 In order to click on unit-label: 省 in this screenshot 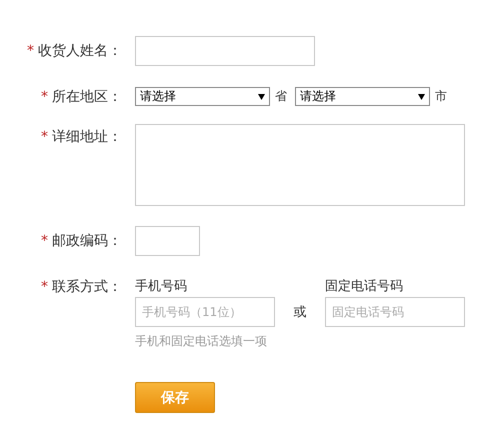, I will do `click(281, 96)`.